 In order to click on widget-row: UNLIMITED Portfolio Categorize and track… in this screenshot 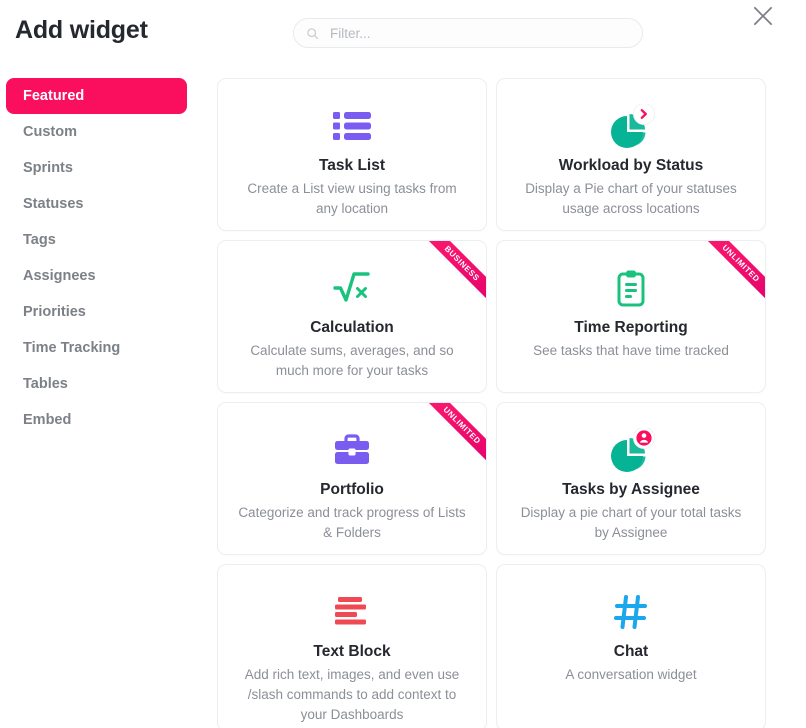, I will do `click(491, 478)`.